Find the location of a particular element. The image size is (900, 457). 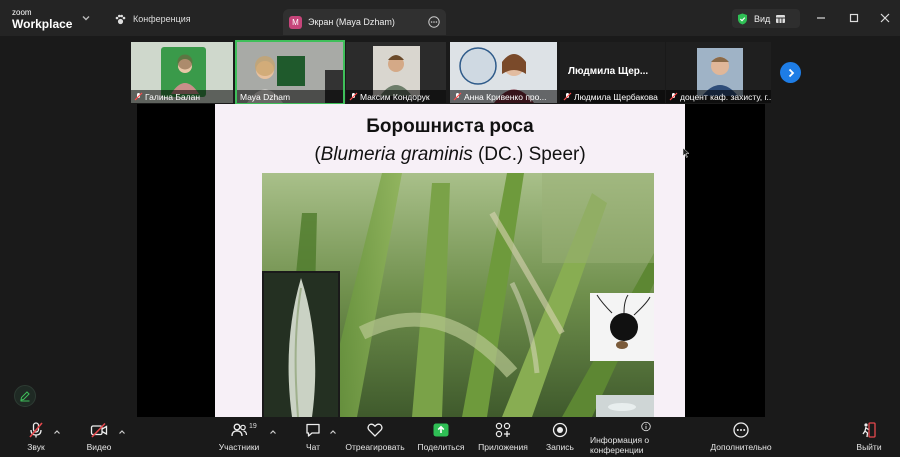

audio-label: Звук is located at coordinates (36, 447).